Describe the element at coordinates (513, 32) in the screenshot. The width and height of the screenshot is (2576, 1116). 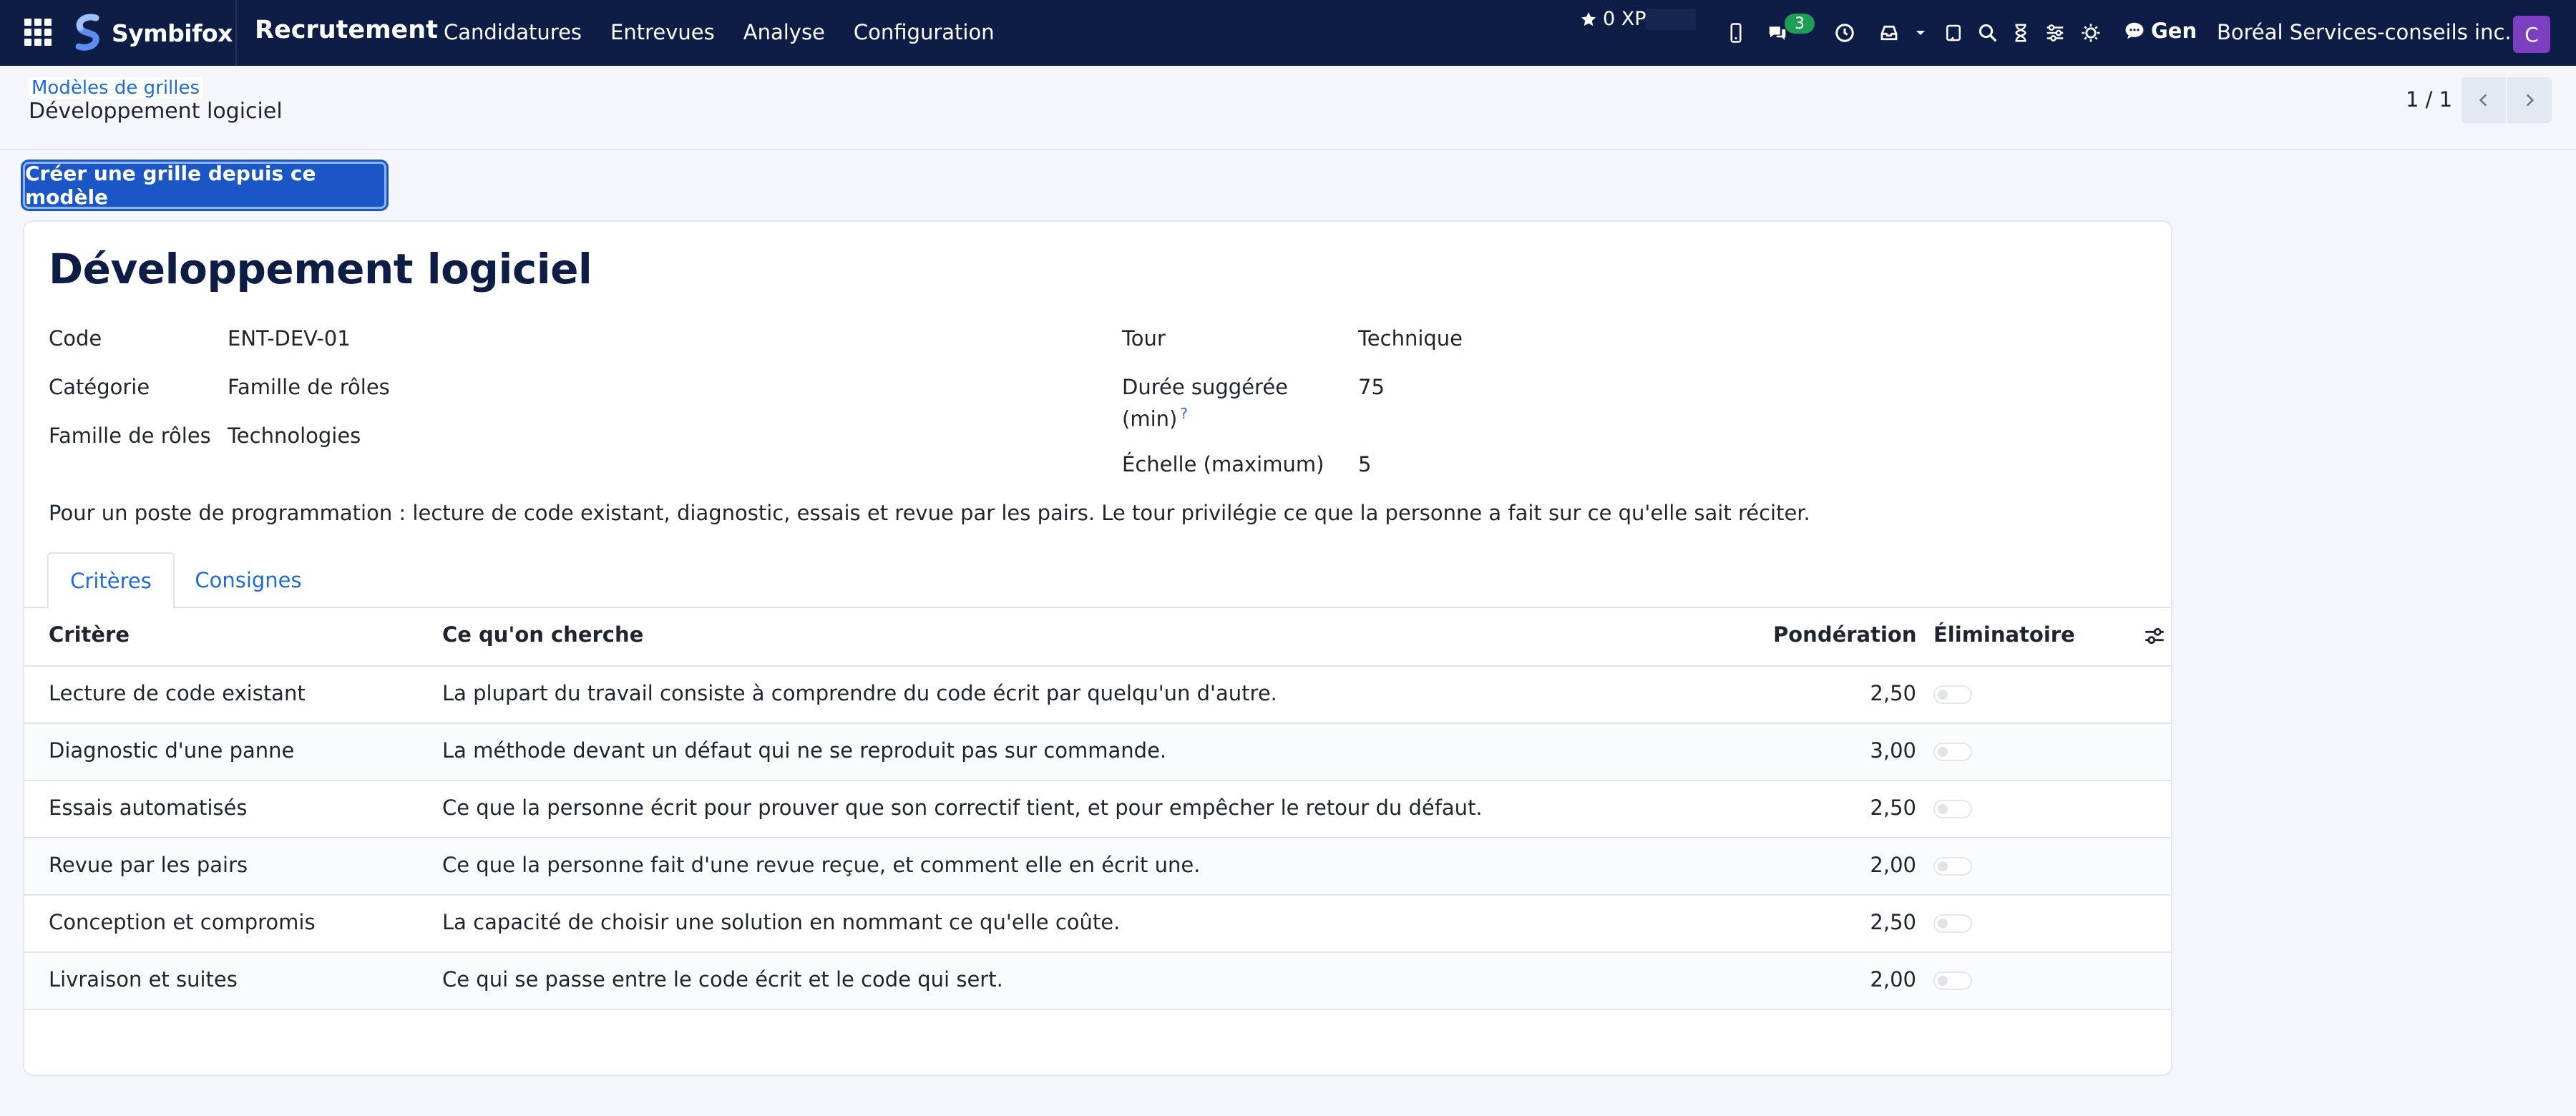
I see `menu-item-candidatures: Candidatures` at that location.